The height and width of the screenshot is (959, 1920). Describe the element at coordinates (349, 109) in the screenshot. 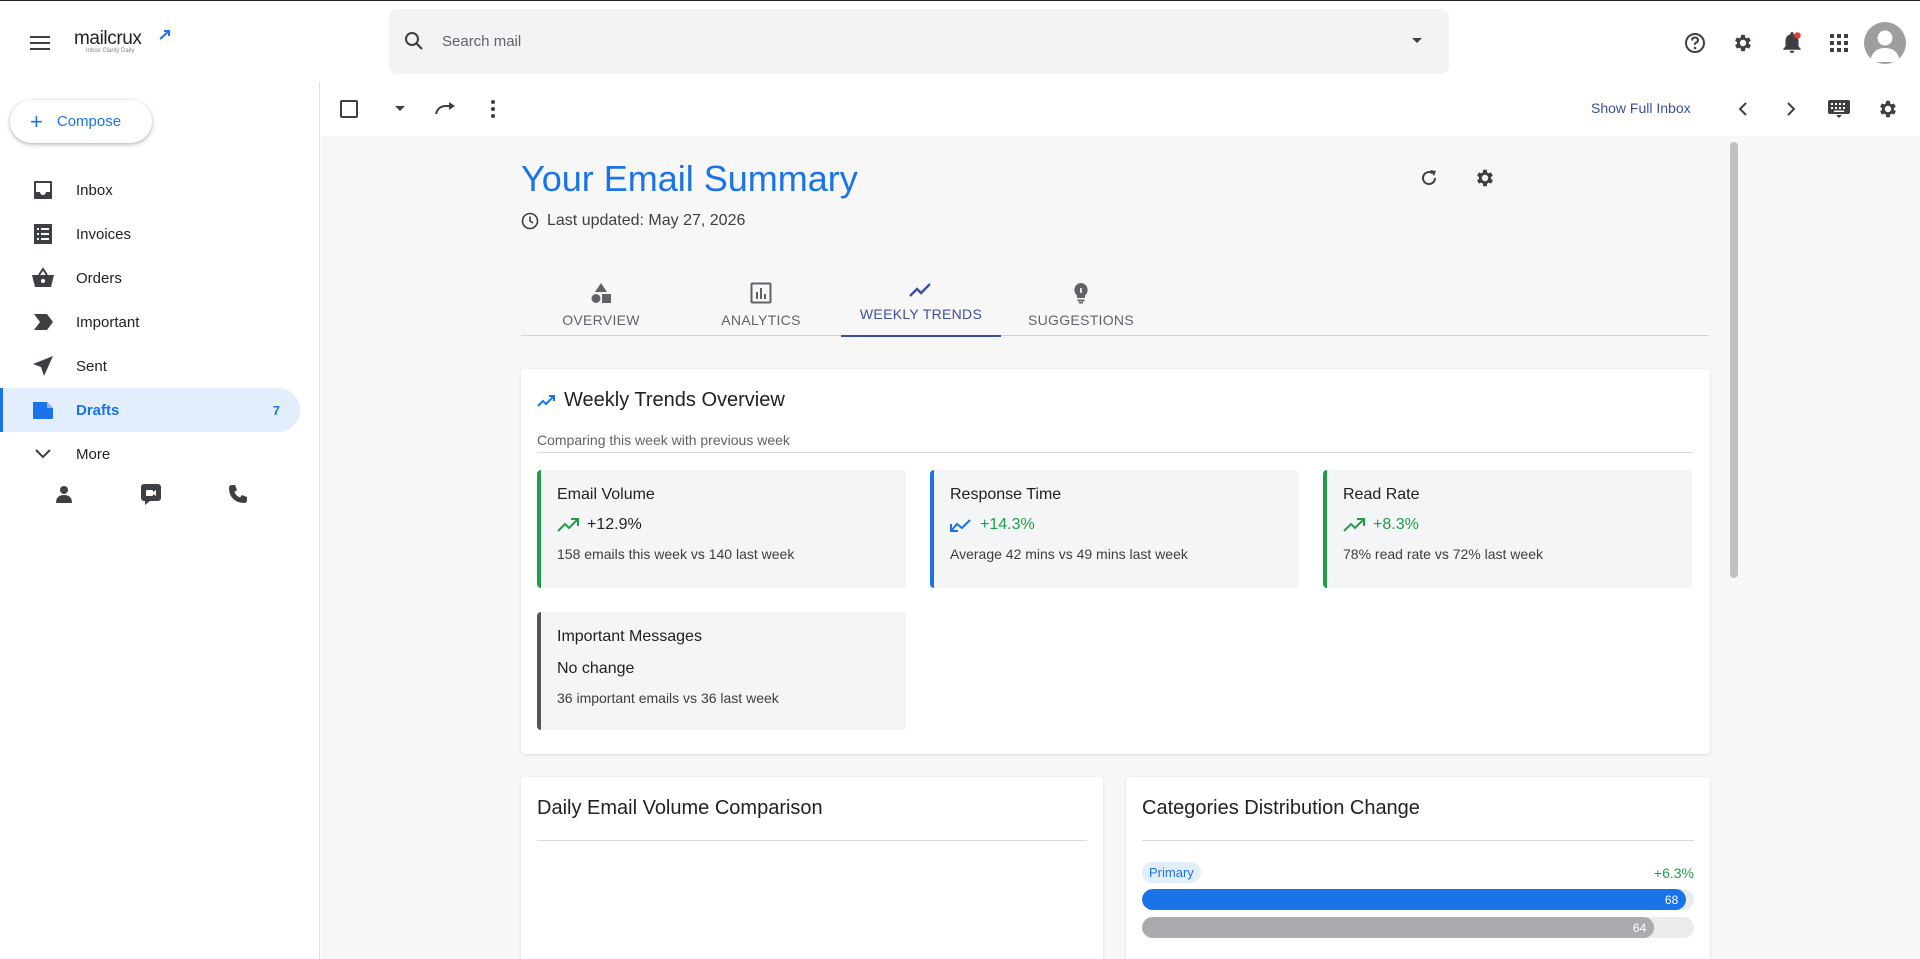

I see `select-all-checkbox` at that location.